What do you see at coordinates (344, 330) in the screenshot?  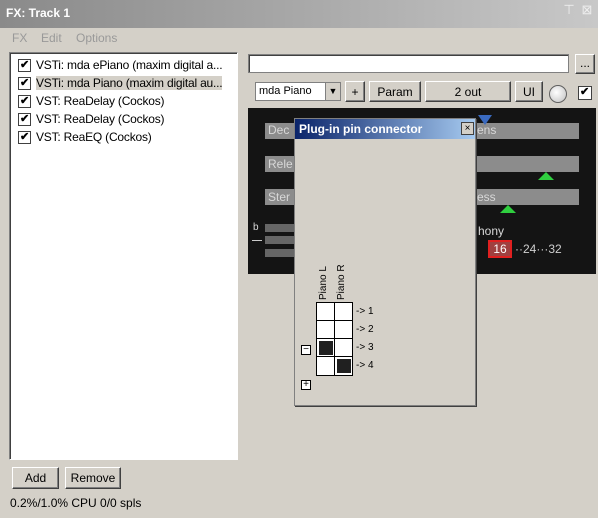 I see `pin-cell-2-r` at bounding box center [344, 330].